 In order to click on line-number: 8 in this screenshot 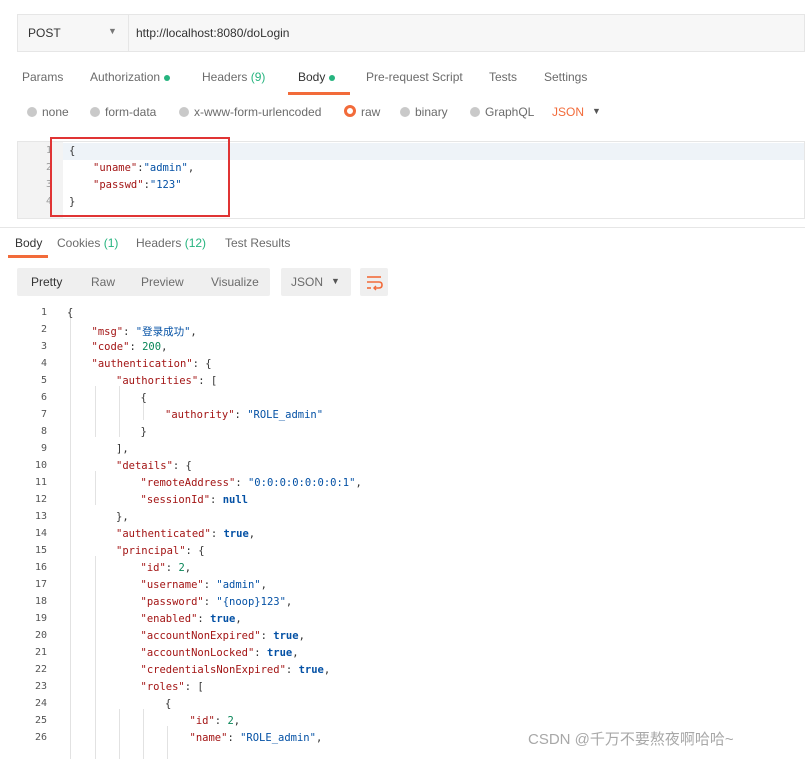, I will do `click(43, 431)`.